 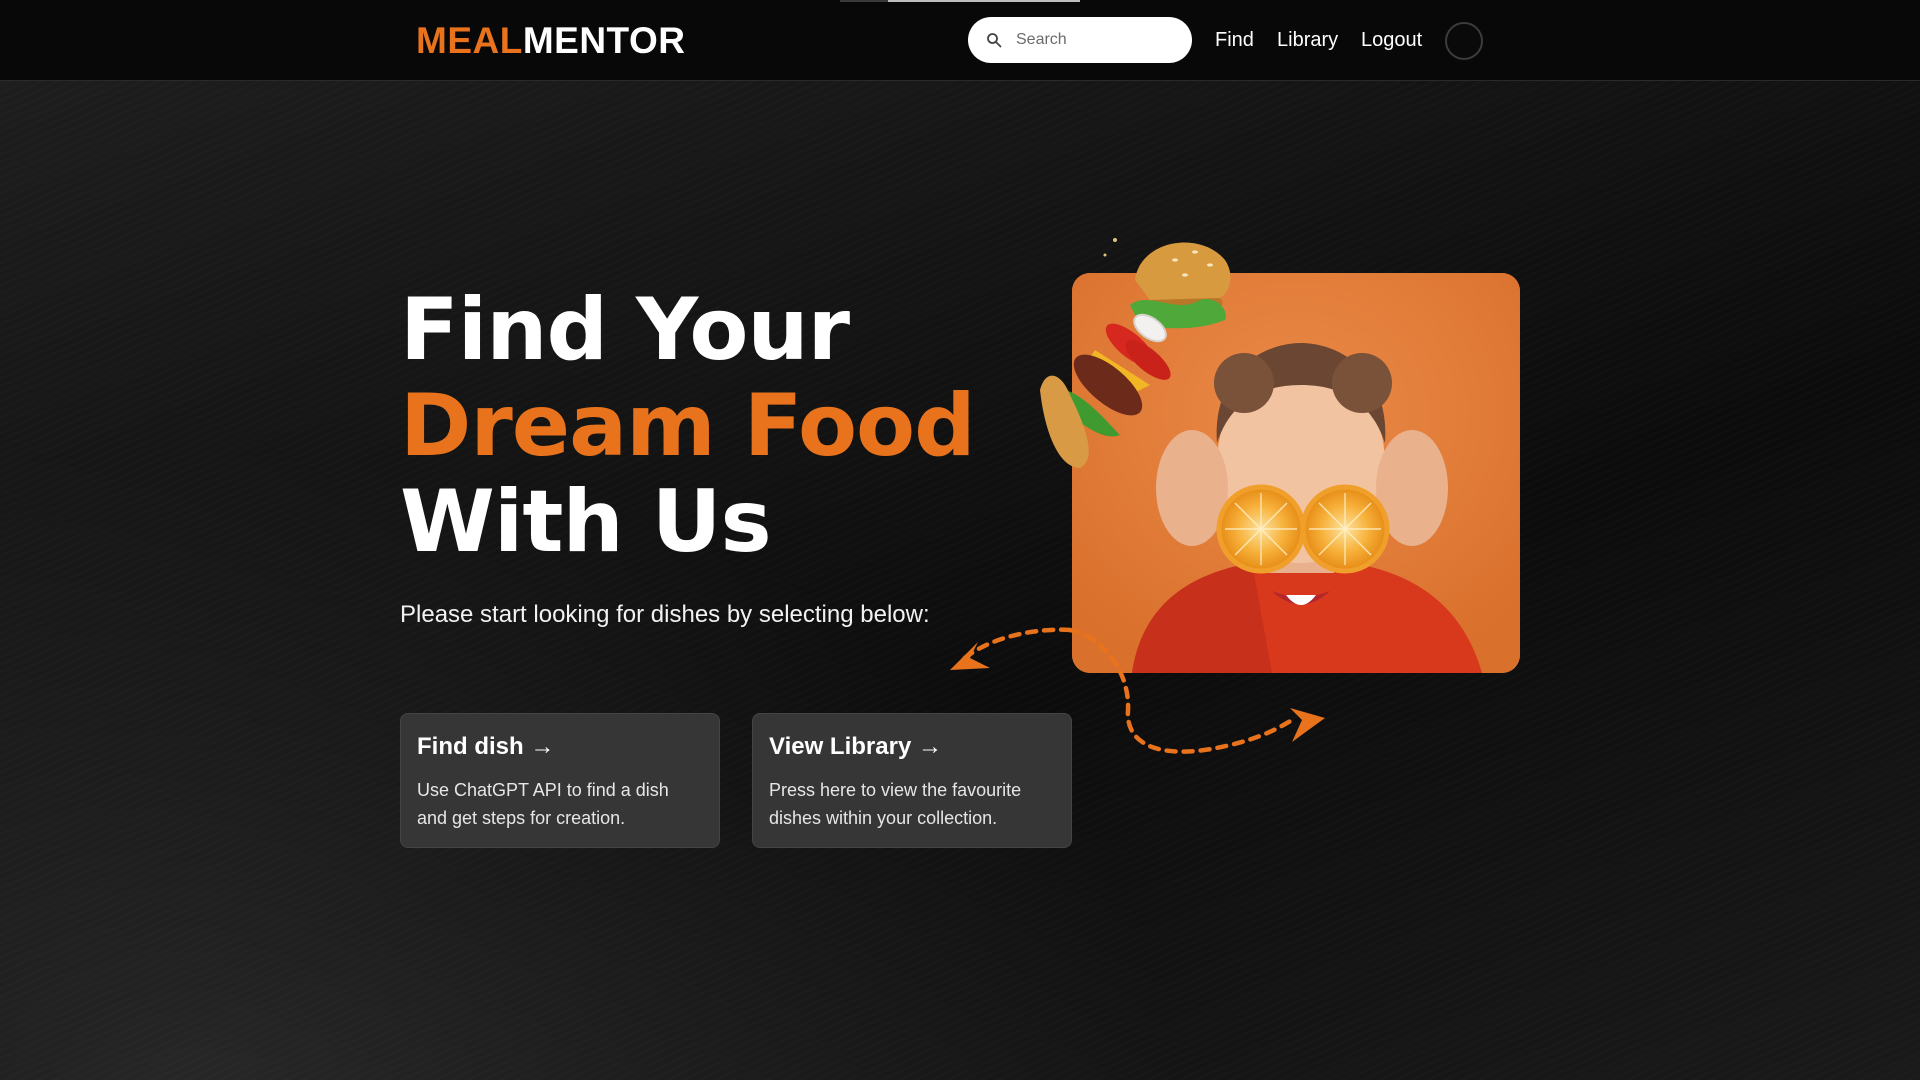 What do you see at coordinates (1307, 40) in the screenshot?
I see `nav-link-library: Library` at bounding box center [1307, 40].